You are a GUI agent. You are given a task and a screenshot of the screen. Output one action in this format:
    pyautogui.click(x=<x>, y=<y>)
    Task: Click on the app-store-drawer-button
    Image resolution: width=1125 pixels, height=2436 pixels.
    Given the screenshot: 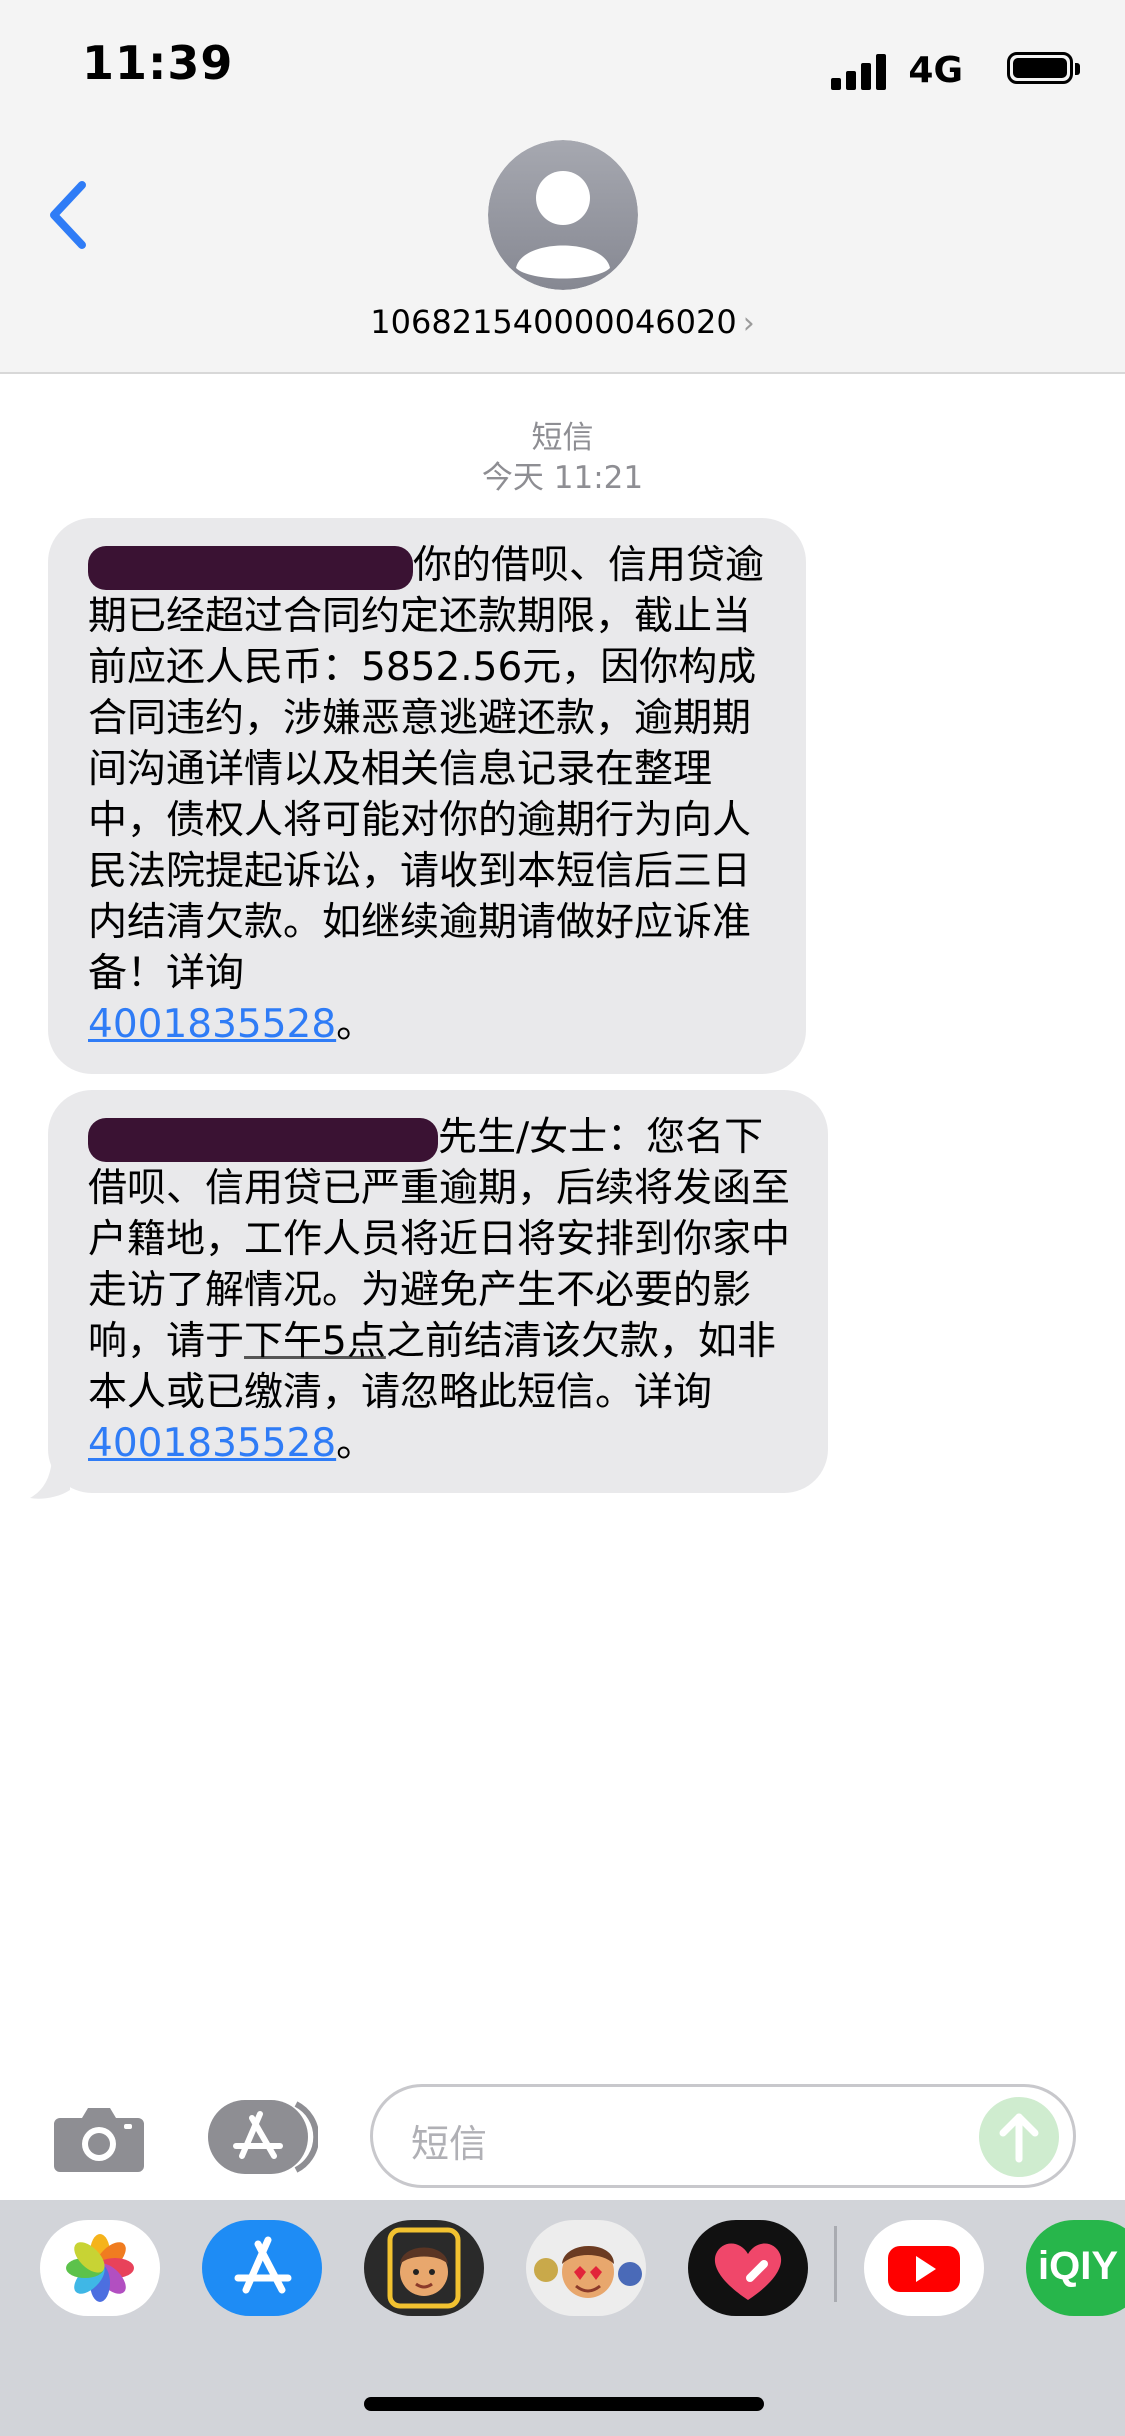 What is the action you would take?
    pyautogui.click(x=264, y=2137)
    